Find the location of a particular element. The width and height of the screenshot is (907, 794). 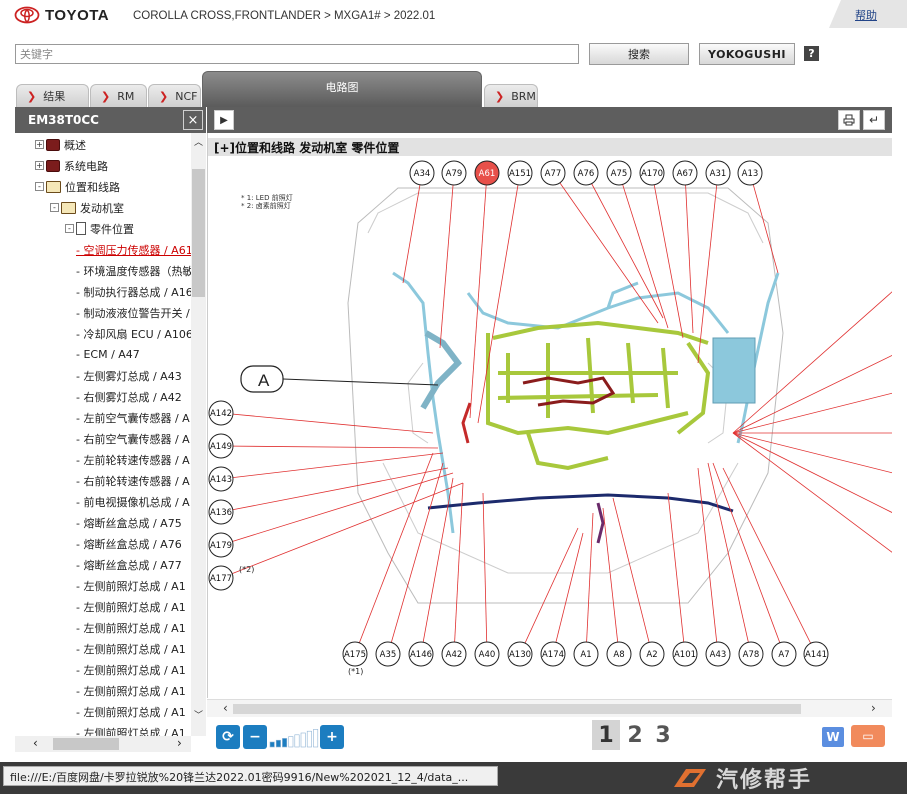

help-link: 帮助 is located at coordinates (866, 15).